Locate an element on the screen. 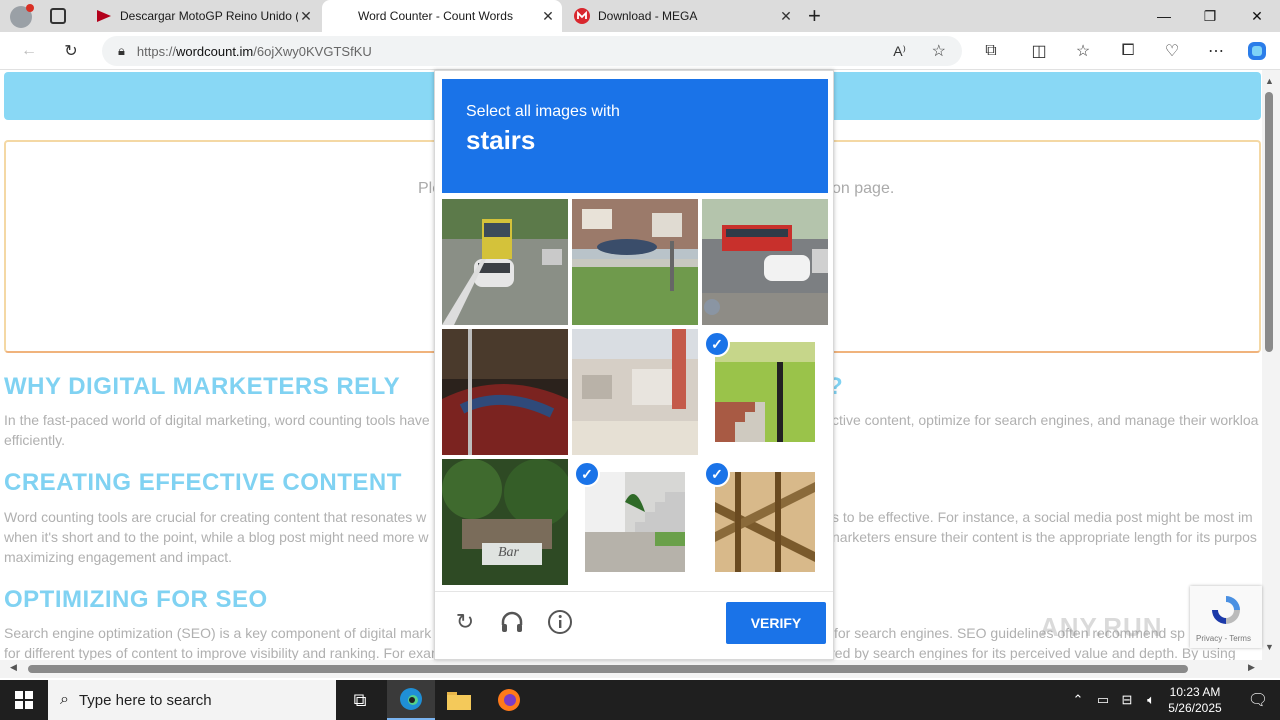 The image size is (1280, 720). taskbar-search-box: ⌕ Type here to search is located at coordinates (192, 700).